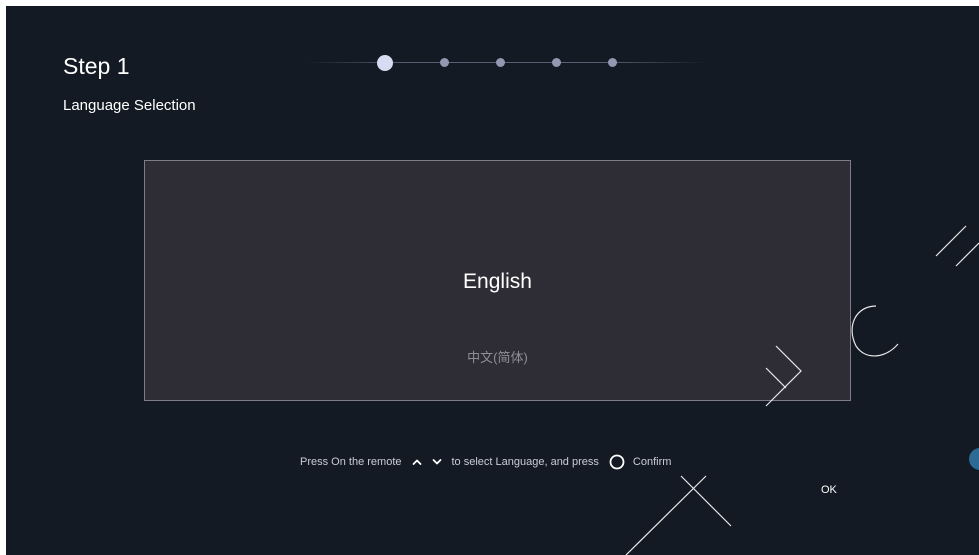  I want to click on hint-suffix: Confirm, so click(652, 462).